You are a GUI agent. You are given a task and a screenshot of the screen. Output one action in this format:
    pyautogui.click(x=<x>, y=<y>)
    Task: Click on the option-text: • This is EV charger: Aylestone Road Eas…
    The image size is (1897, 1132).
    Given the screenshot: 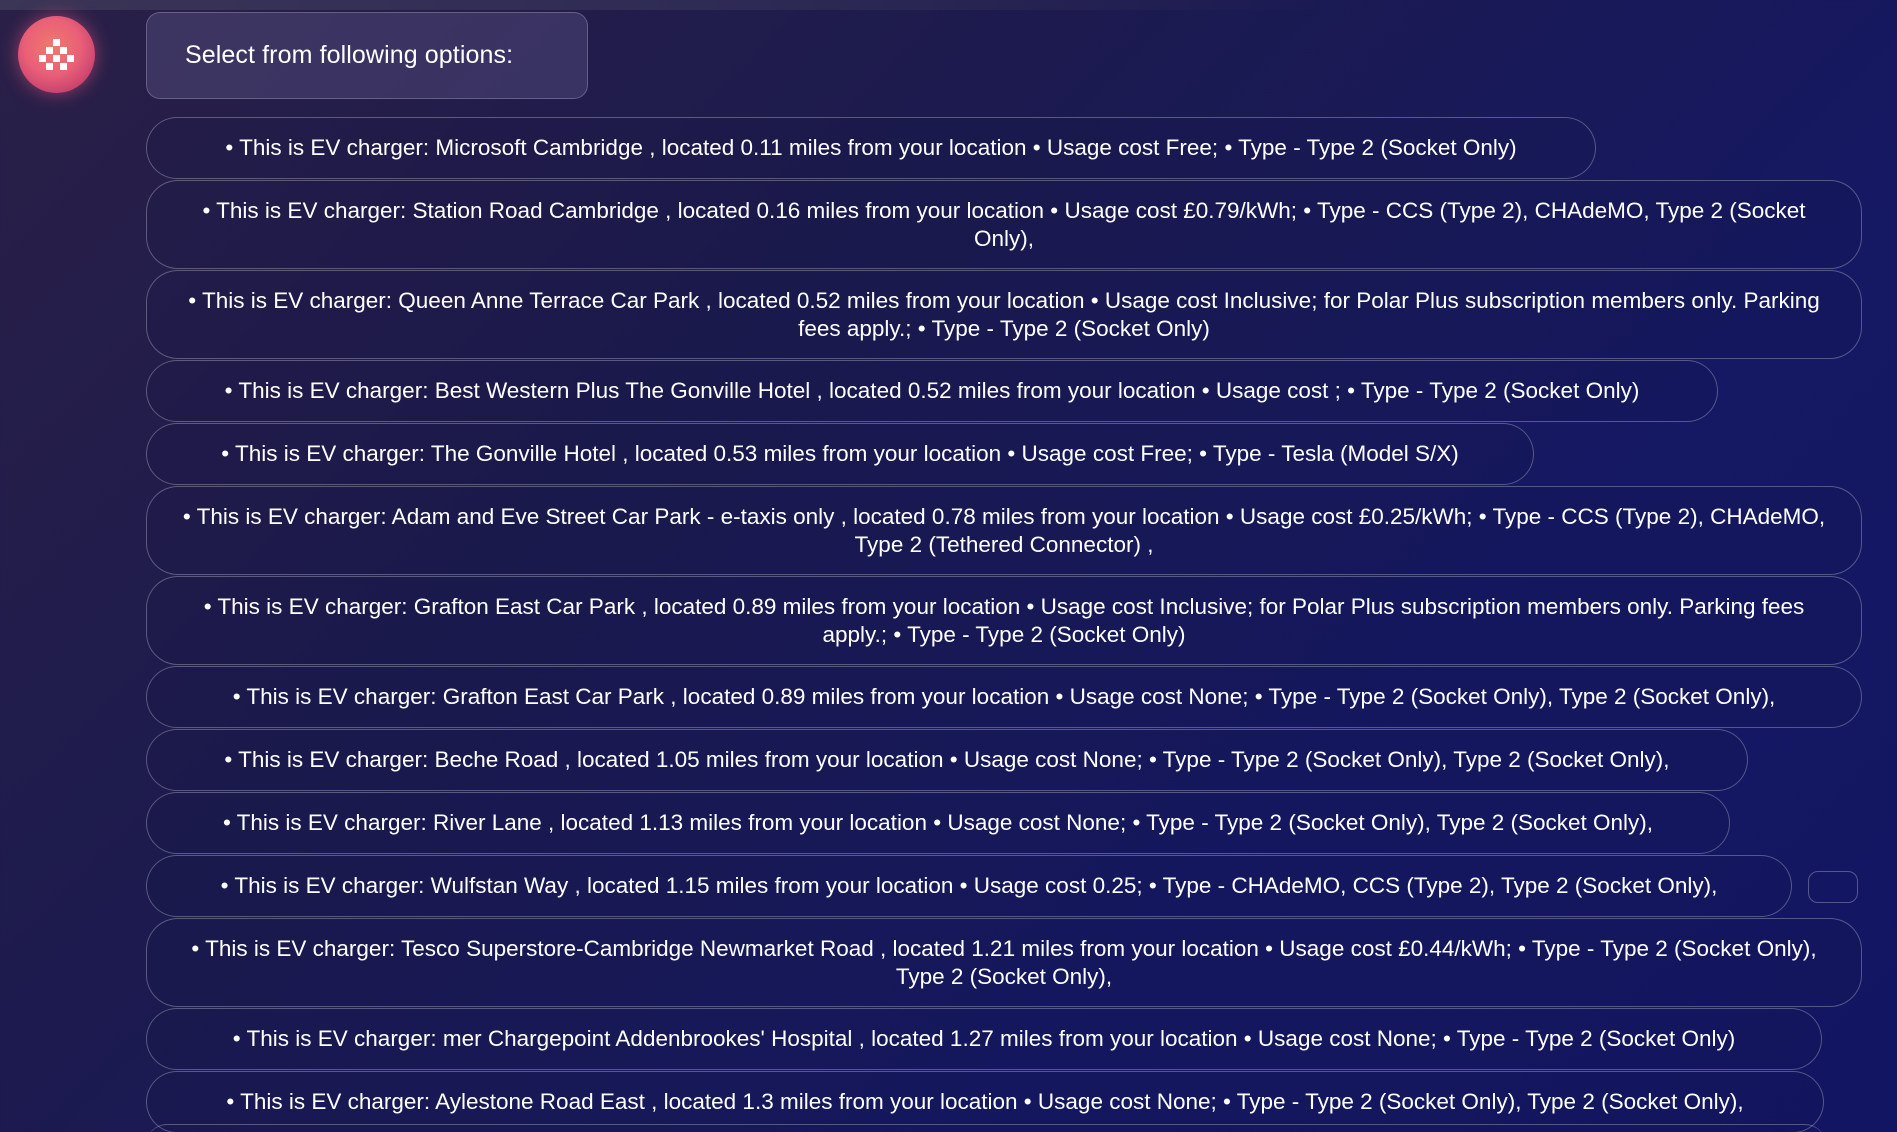 What is the action you would take?
    pyautogui.click(x=985, y=1101)
    